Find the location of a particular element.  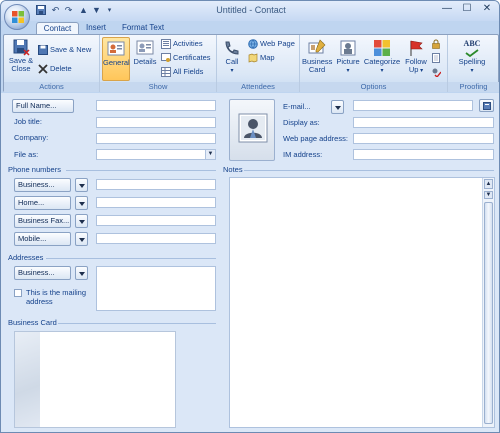

group-proofing: ABC Spelling ▾ Proofing is located at coordinates (473, 63).